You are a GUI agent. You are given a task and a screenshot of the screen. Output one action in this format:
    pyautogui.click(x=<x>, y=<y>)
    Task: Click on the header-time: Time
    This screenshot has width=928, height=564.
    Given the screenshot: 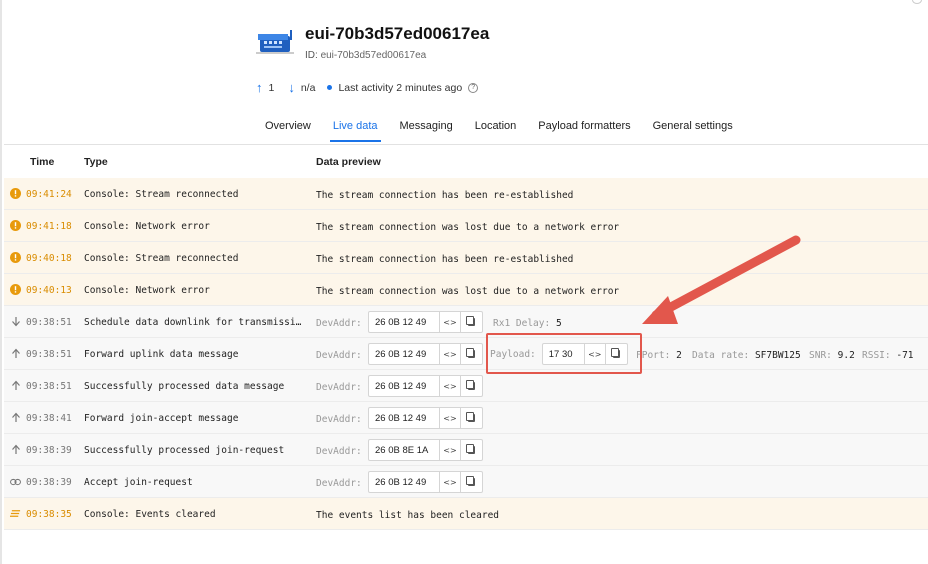 What is the action you would take?
    pyautogui.click(x=42, y=162)
    